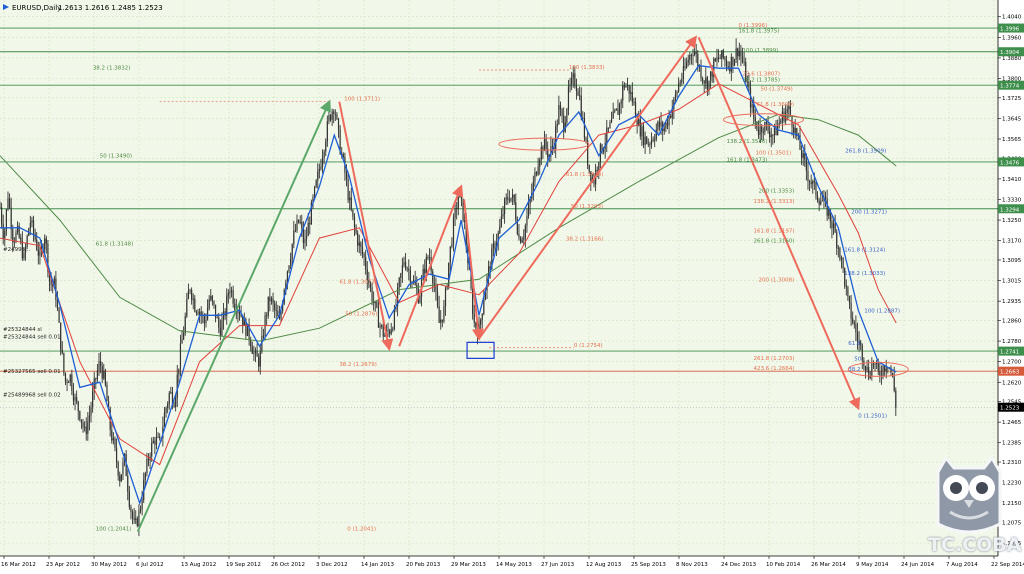 This screenshot has width=1024, height=574. What do you see at coordinates (865, 151) in the screenshot?
I see `fib-label: 261.8 (1.3509)` at bounding box center [865, 151].